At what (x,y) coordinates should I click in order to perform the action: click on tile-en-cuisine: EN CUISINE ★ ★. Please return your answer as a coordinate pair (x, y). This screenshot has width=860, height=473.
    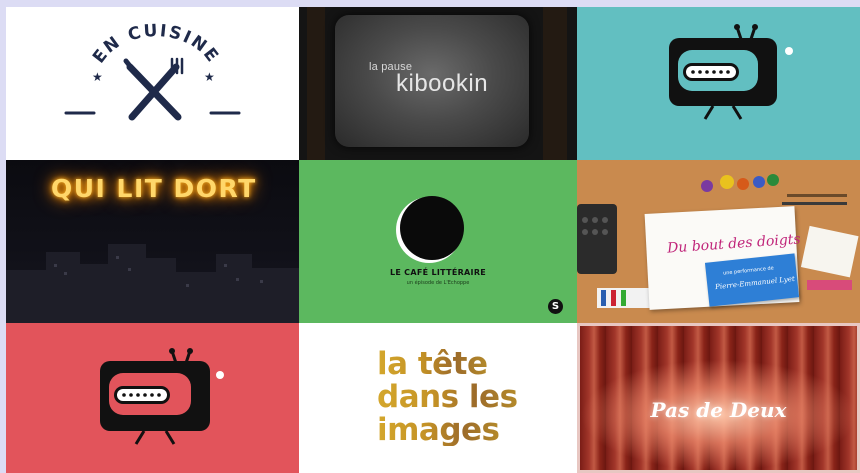
    Looking at the image, I should click on (152, 83).